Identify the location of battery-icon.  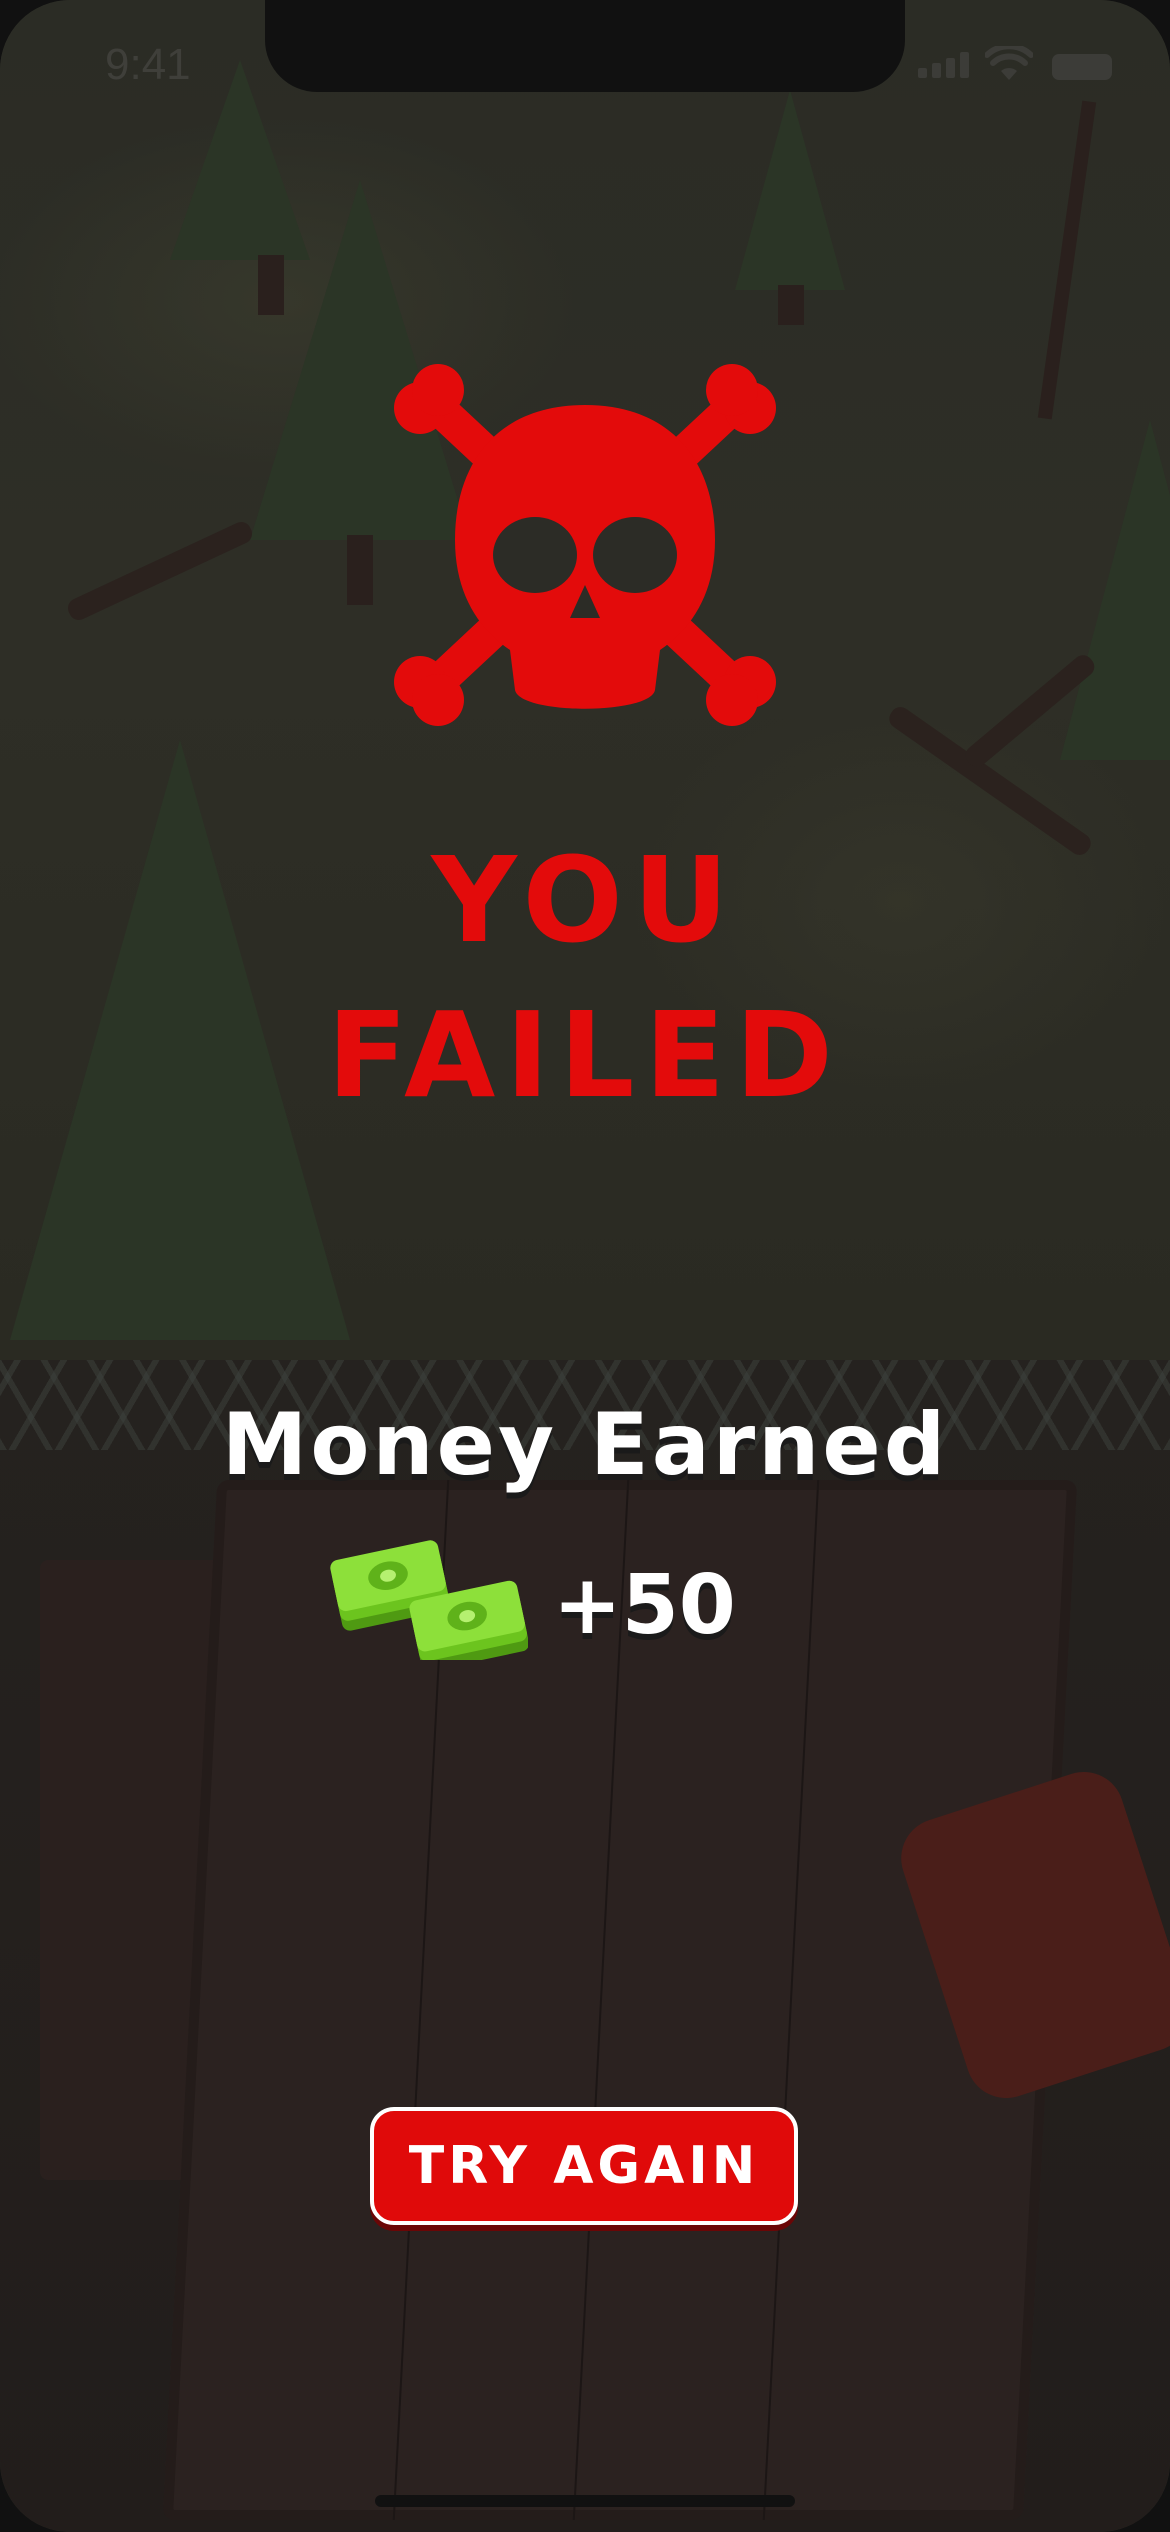
(1082, 67).